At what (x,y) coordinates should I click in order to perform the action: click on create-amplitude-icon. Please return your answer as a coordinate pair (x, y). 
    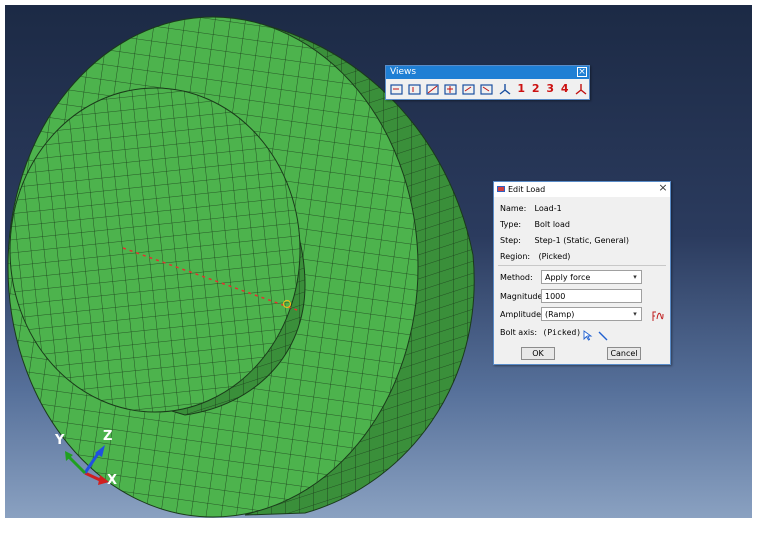
    Looking at the image, I should click on (658, 314).